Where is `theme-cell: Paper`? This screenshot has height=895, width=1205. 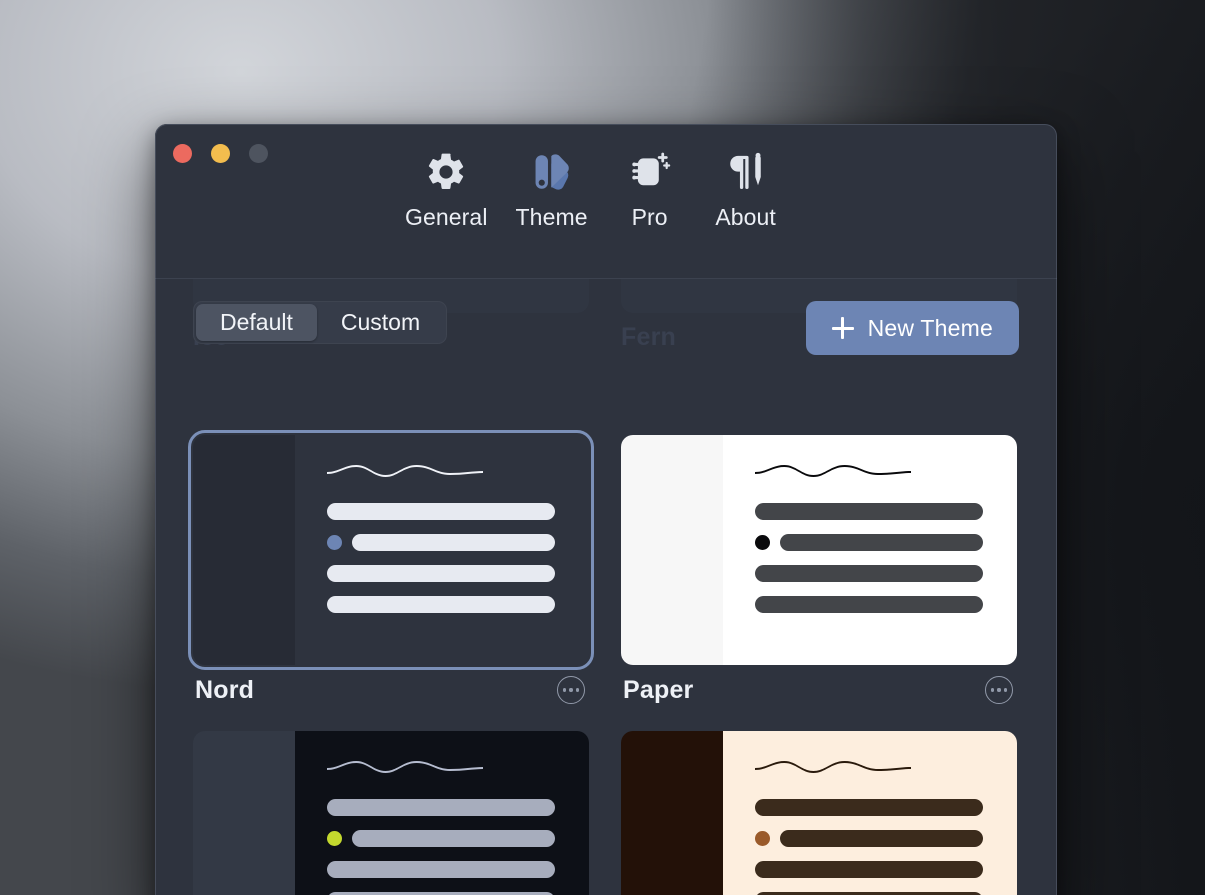
theme-cell: Paper is located at coordinates (819, 575).